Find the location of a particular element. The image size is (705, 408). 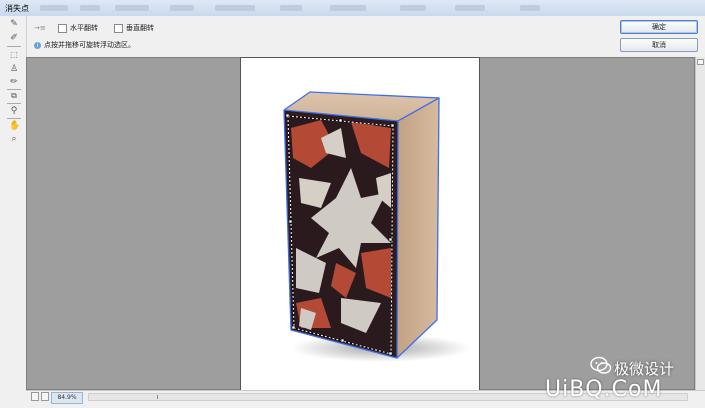

vertical-scrollbar is located at coordinates (700, 223).